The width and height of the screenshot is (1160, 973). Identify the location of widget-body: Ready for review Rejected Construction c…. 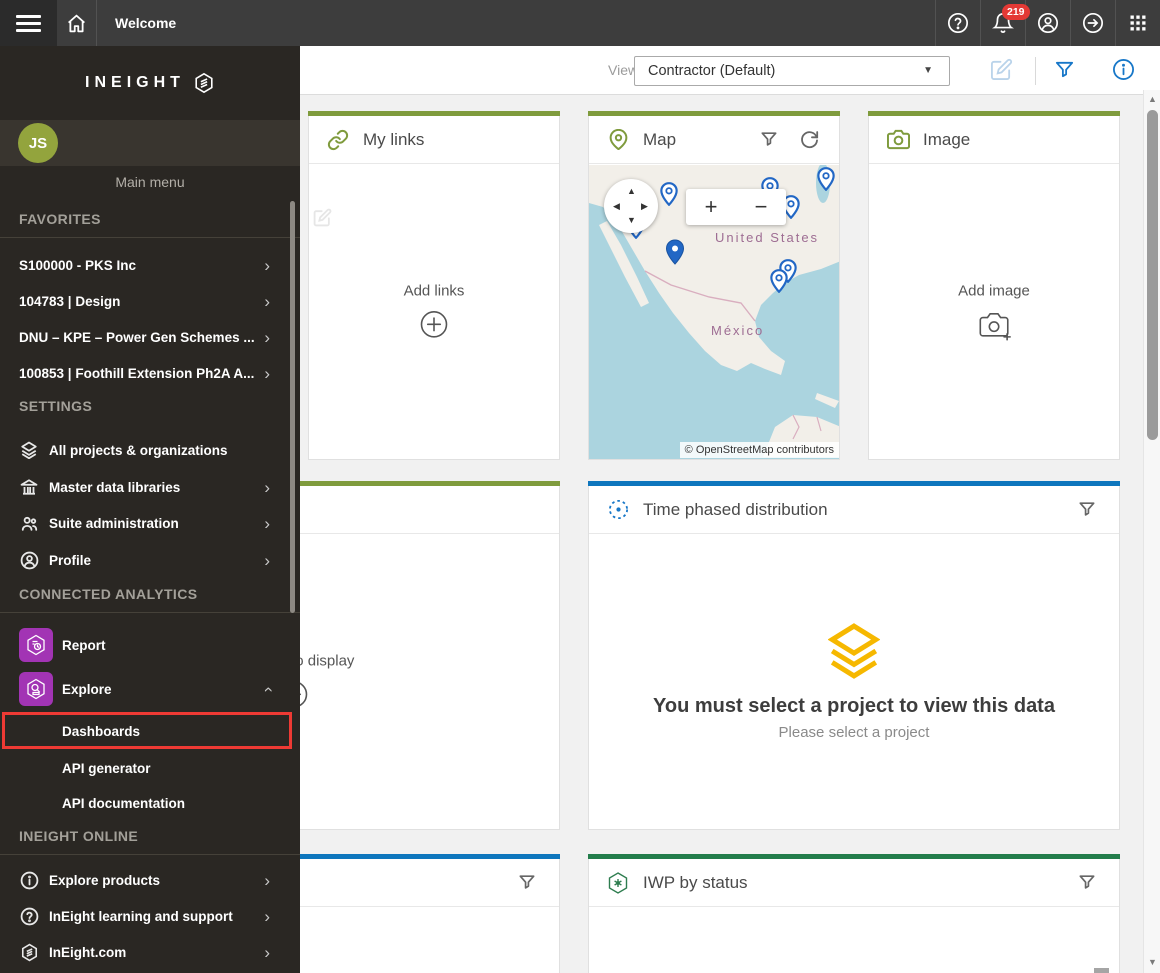
(854, 940).